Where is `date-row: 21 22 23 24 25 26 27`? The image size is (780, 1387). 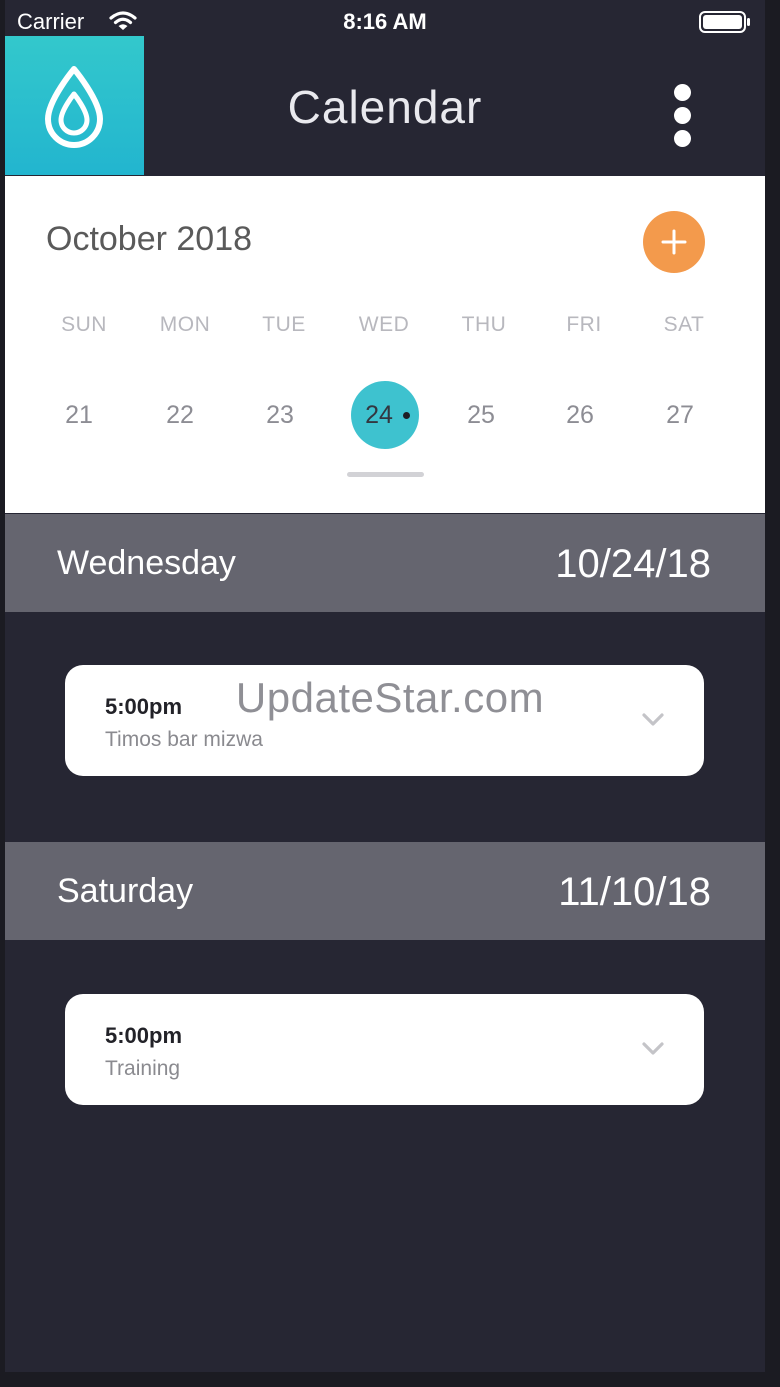 date-row: 21 22 23 24 25 26 27 is located at coordinates (385, 415).